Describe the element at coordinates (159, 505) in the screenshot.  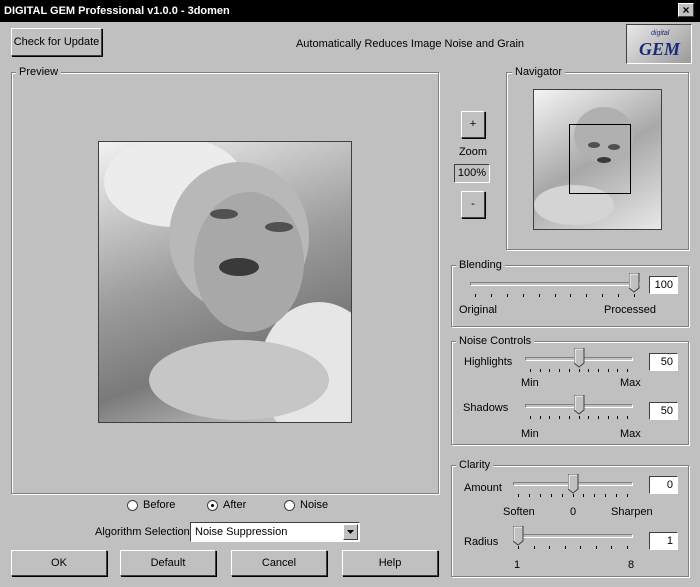
I see `before-label: Before` at that location.